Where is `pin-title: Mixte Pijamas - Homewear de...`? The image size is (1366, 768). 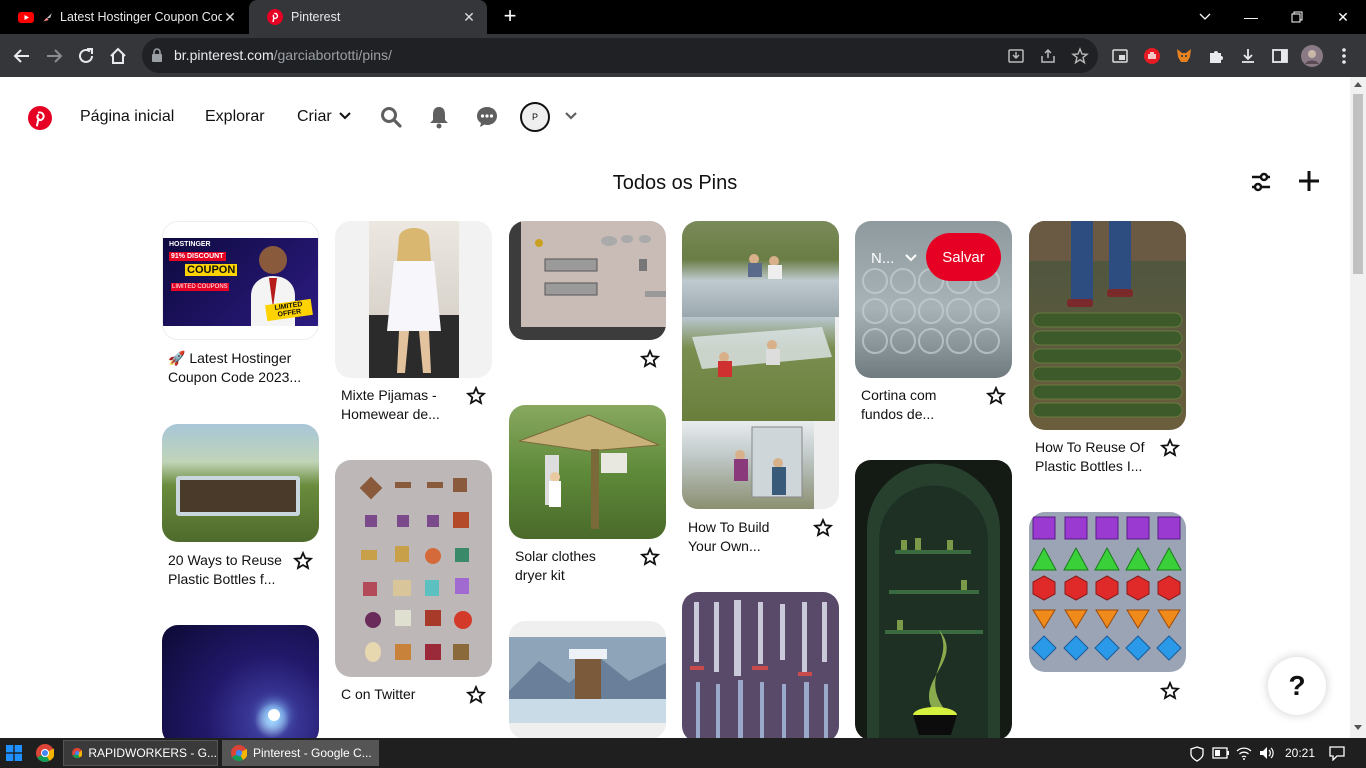
pin-title: Mixte Pijamas - Homewear de... is located at coordinates (401, 405).